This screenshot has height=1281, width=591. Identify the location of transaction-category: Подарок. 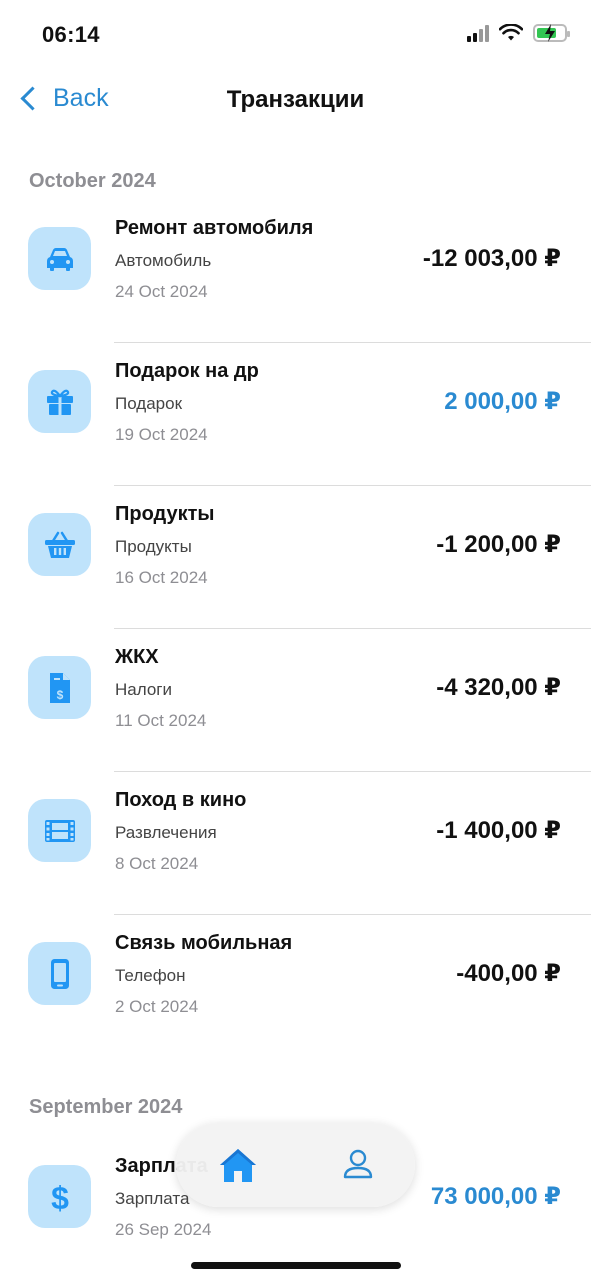
(149, 403).